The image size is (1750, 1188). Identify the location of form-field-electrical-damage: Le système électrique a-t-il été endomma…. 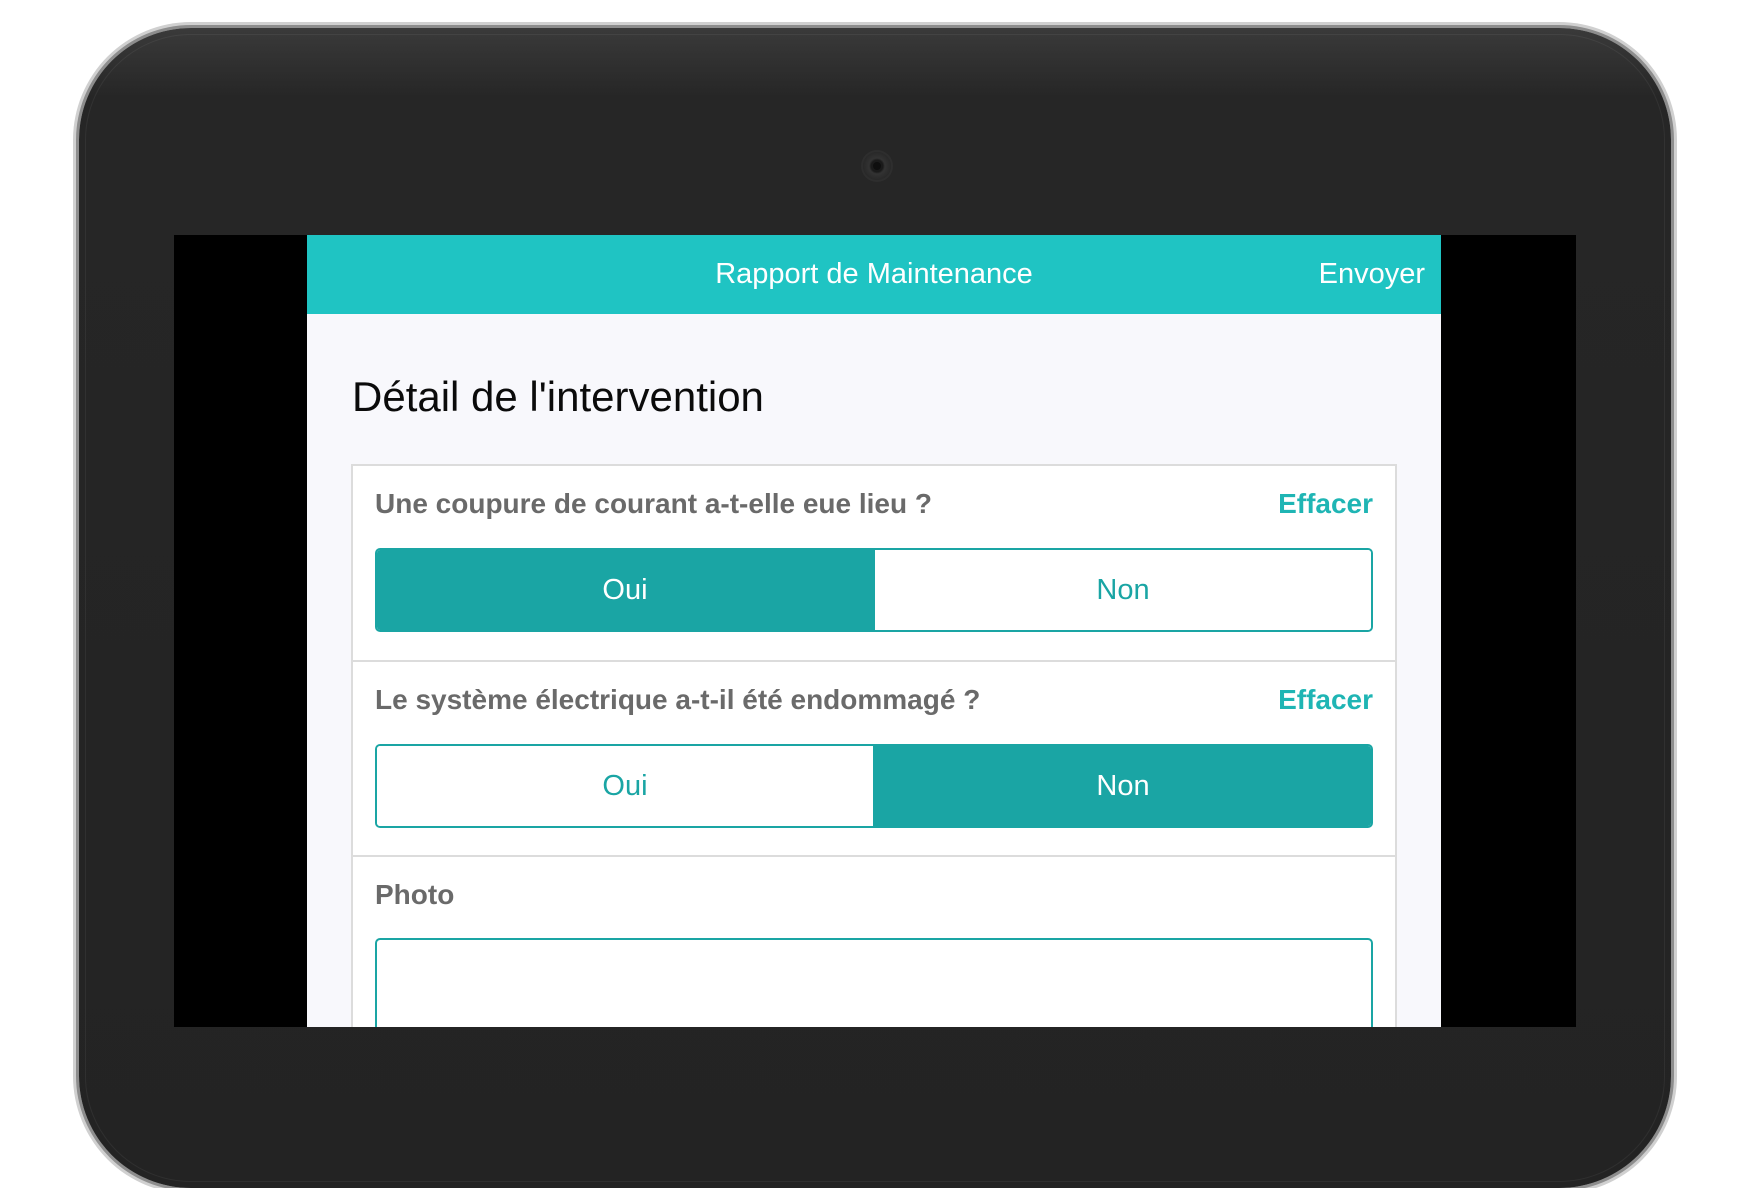
(874, 759).